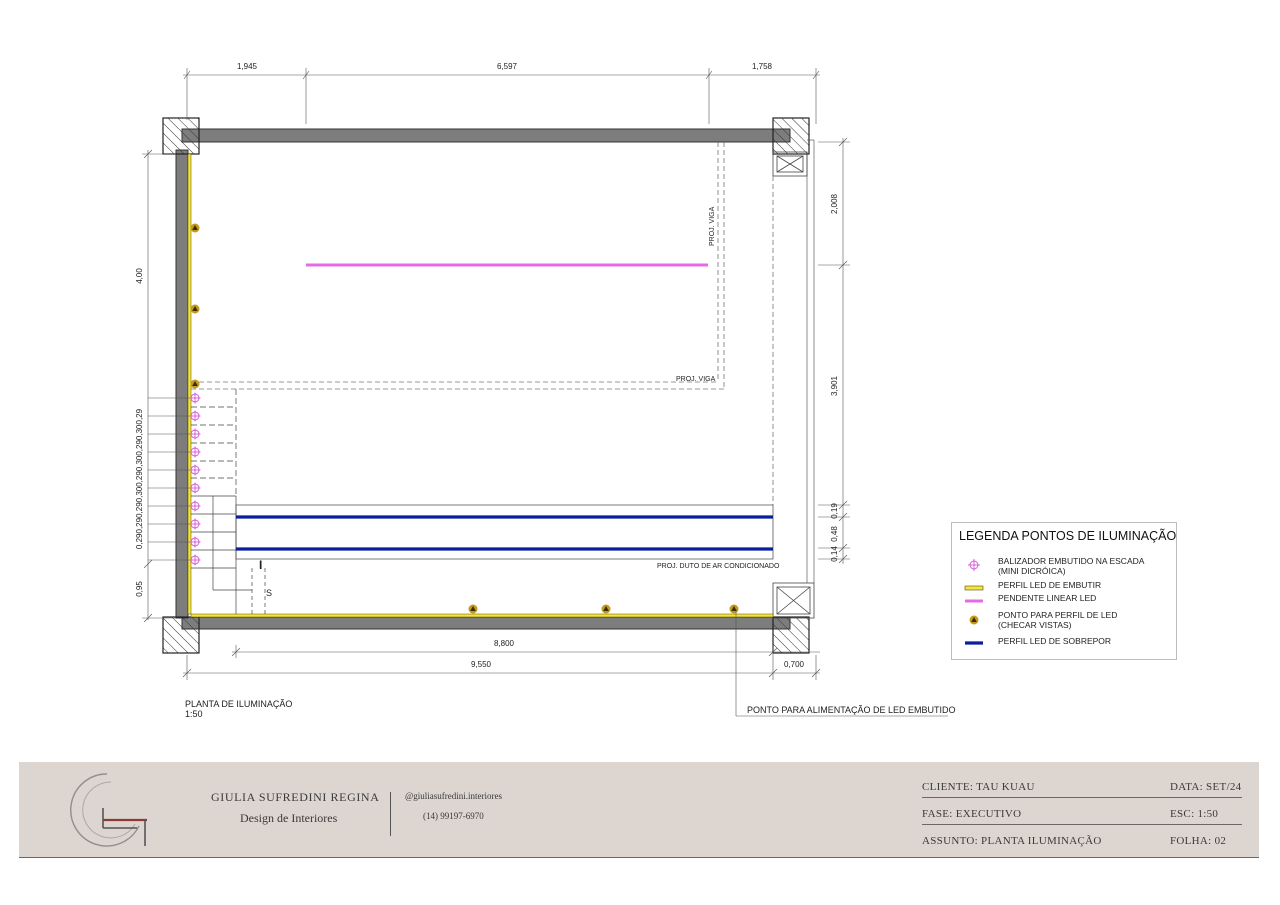 This screenshot has height=905, width=1280. What do you see at coordinates (269, 593) in the screenshot?
I see `stair-label-s: S` at bounding box center [269, 593].